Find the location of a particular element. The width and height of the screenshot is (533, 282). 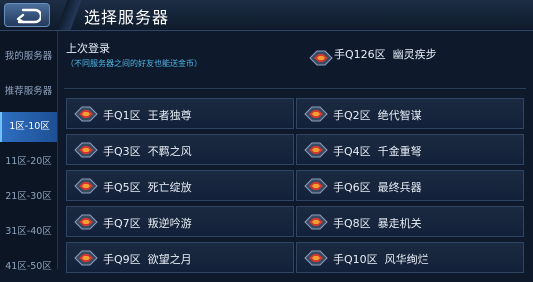

server-card: 手Q4区 千金重弩 is located at coordinates (410, 149).